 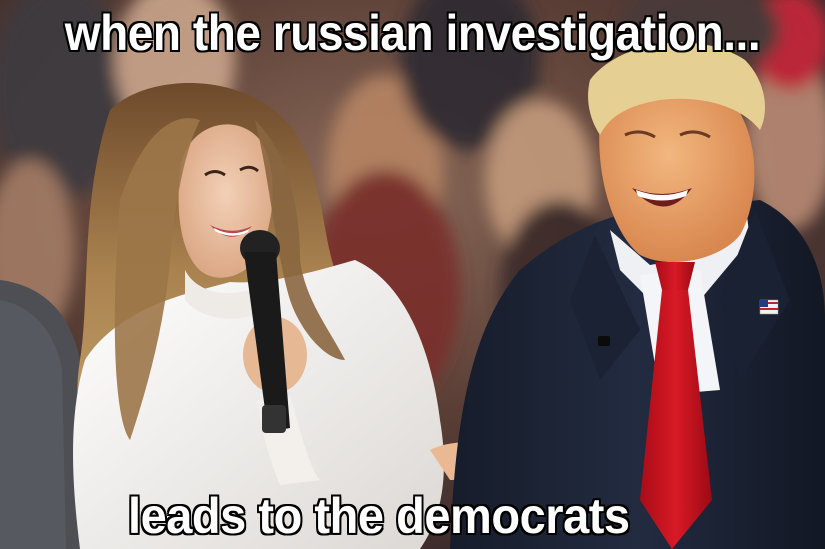 What do you see at coordinates (379, 516) in the screenshot?
I see `bottom-caption: leads to the democrats` at bounding box center [379, 516].